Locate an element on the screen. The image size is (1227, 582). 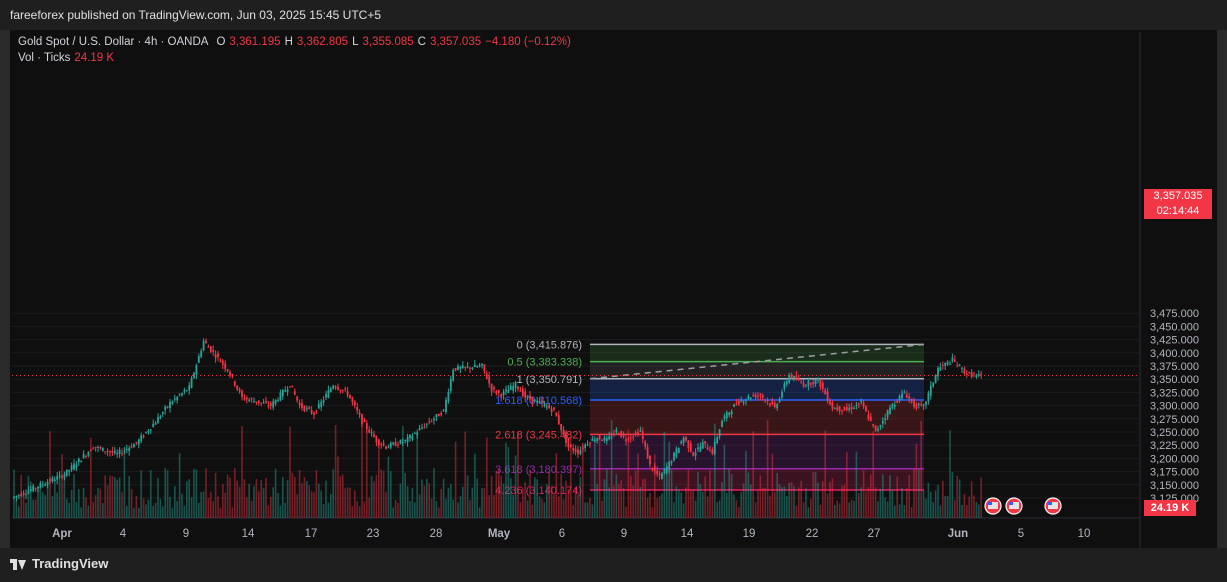
y-tick-label: 3,225.000 is located at coordinates (1174, 446).